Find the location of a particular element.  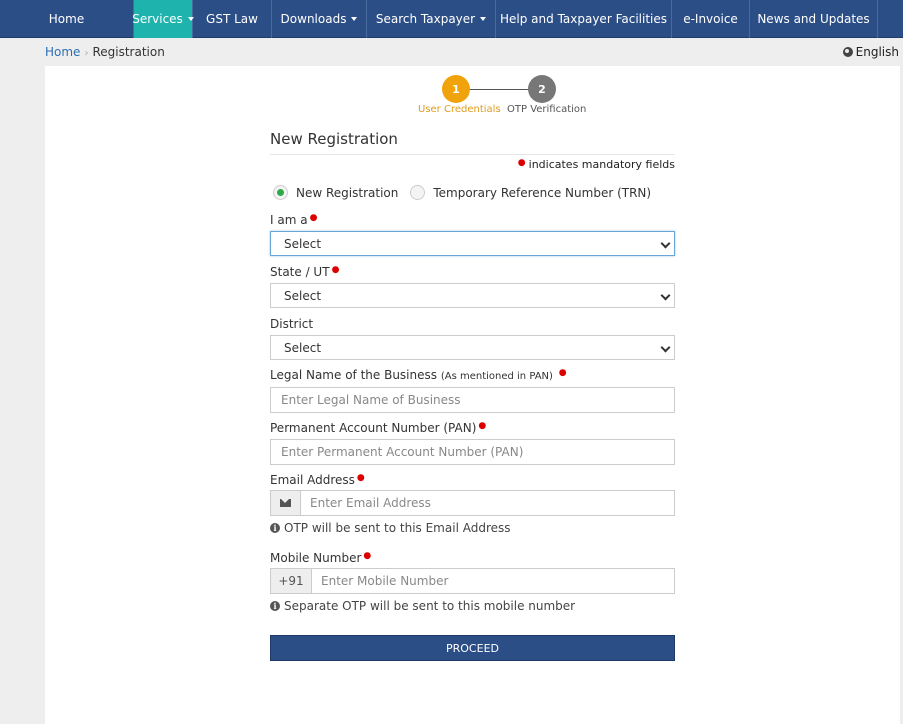

step-1-indicator: 1 is located at coordinates (456, 89).